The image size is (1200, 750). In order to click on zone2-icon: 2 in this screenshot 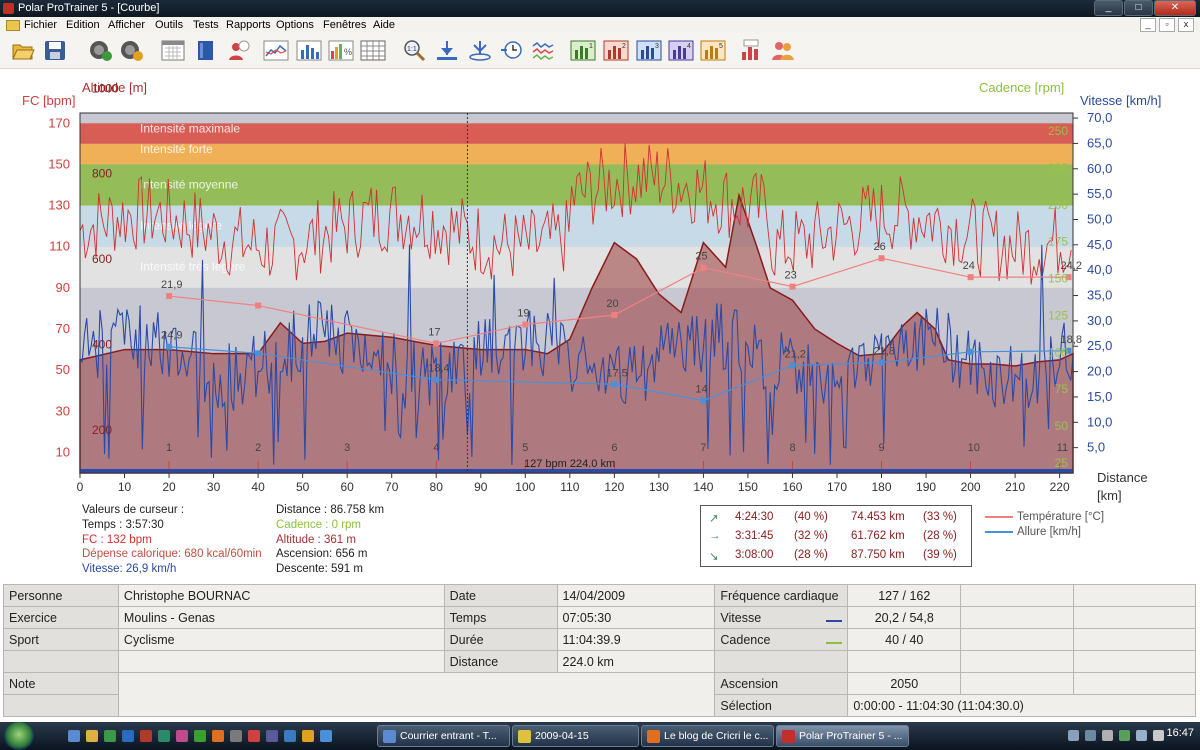, I will do `click(616, 50)`.